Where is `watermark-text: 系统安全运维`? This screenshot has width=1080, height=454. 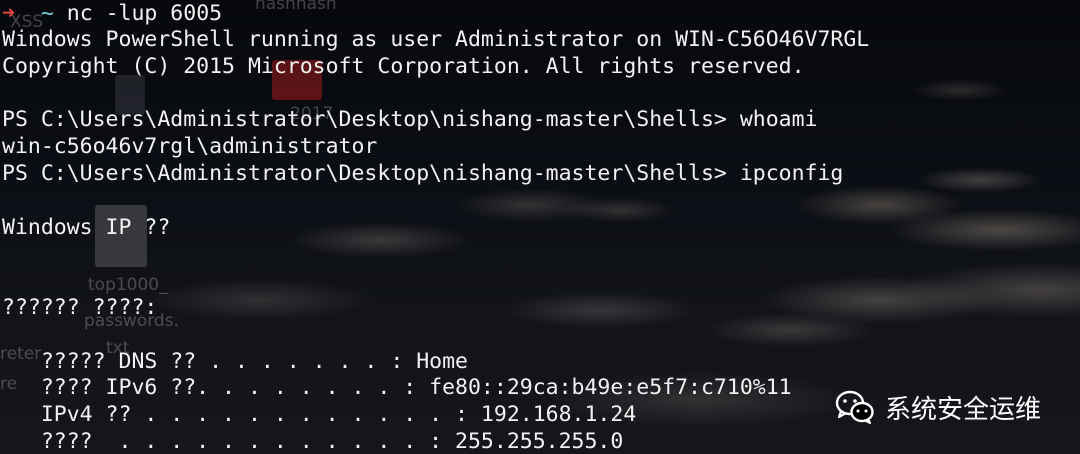
watermark-text: 系统安全运维 is located at coordinates (963, 409).